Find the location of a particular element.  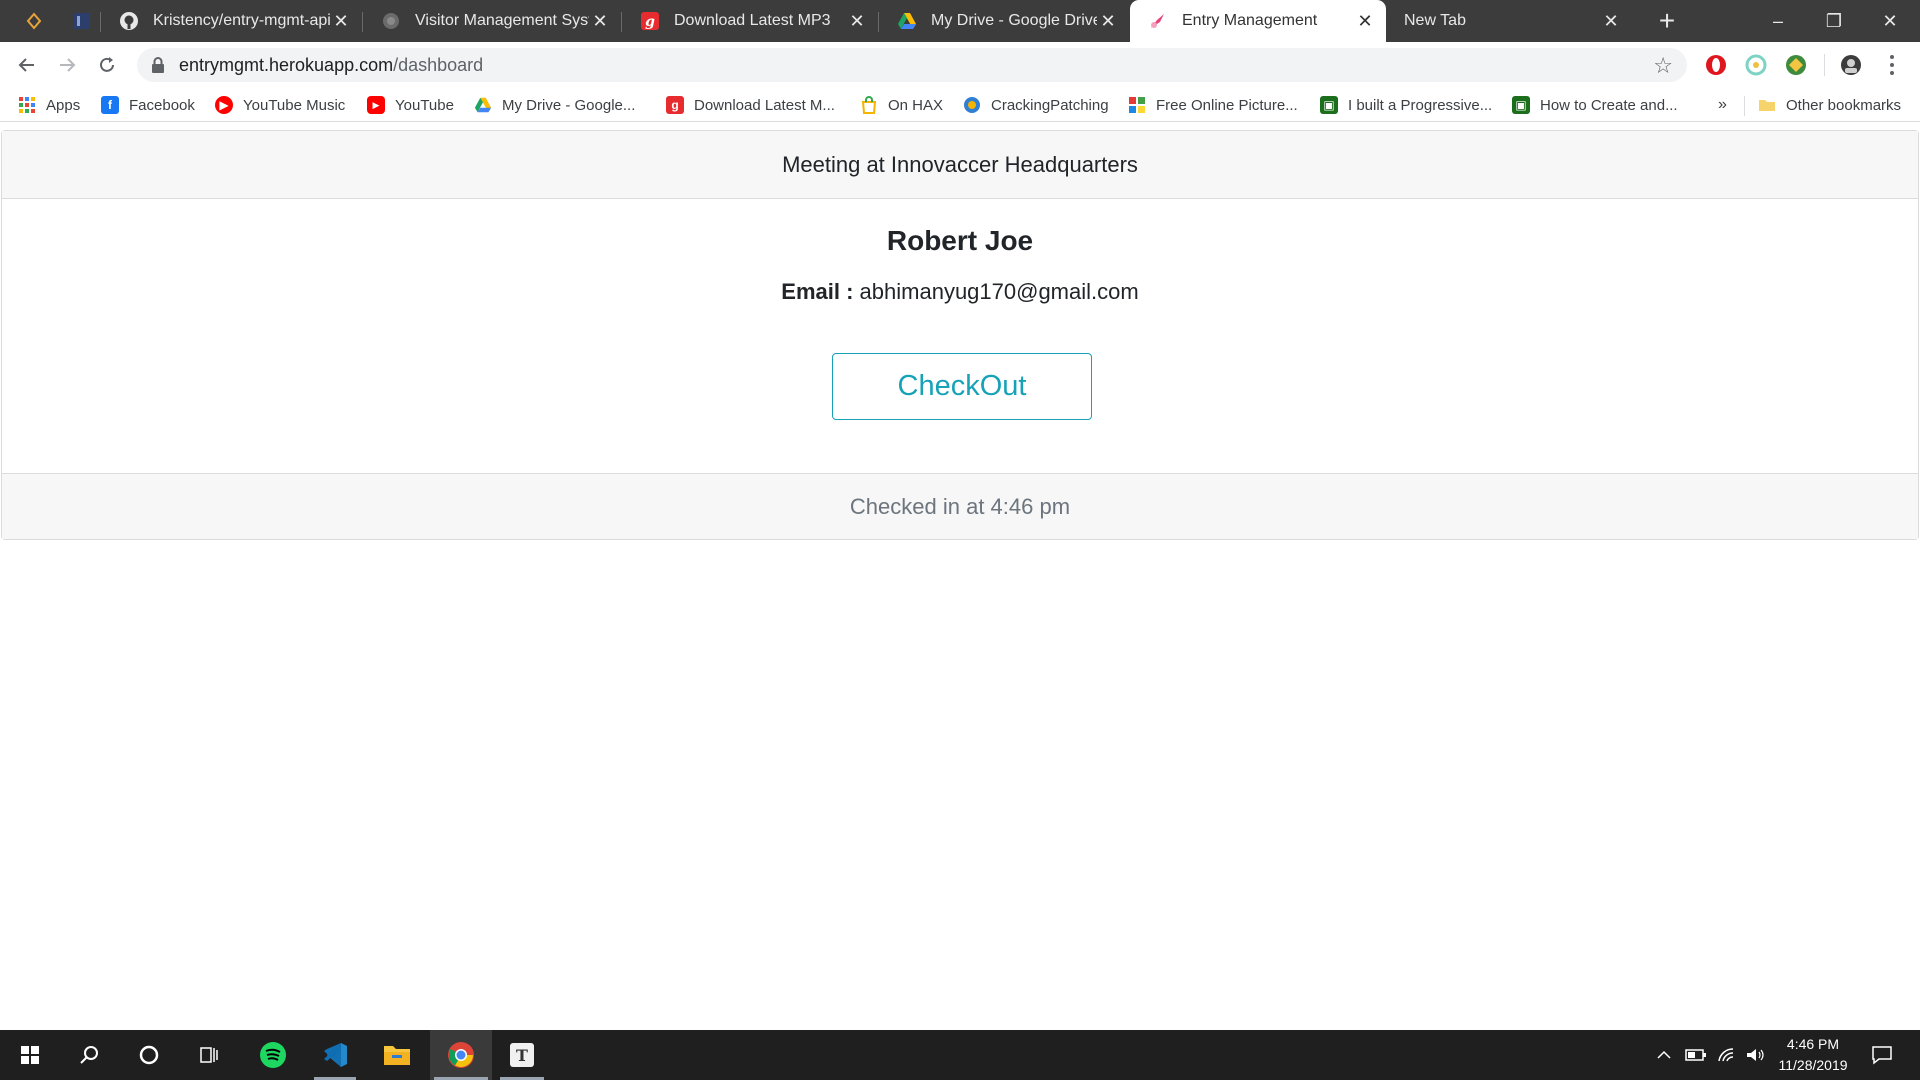

tab-title: My Drive - Google Drive is located at coordinates (1014, 20).